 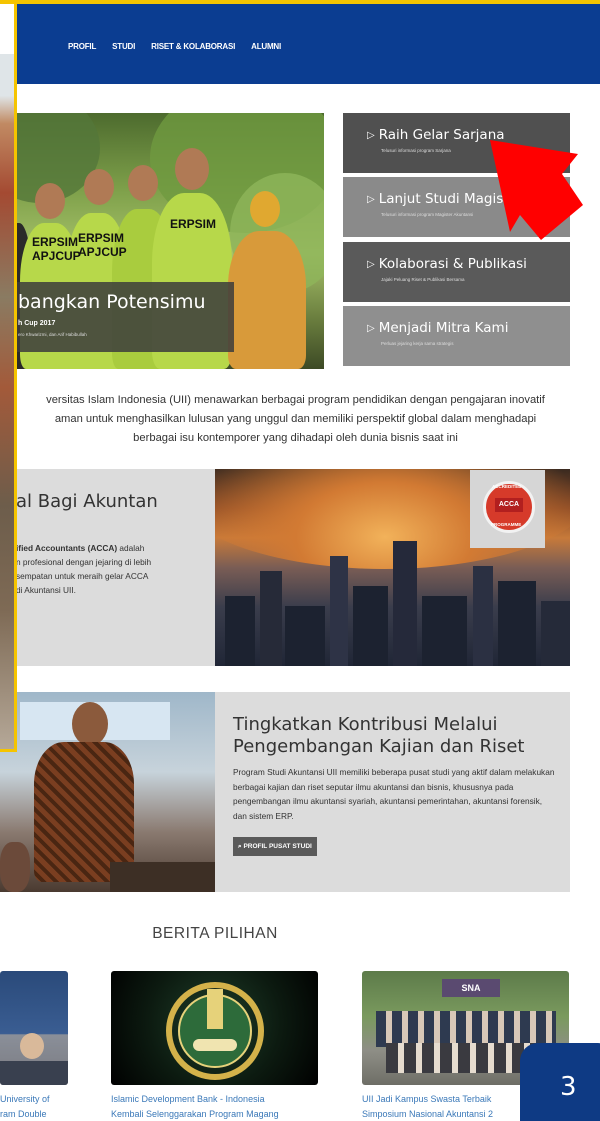 I want to click on menu-item-label: Lanjut Studi Magister, so click(x=445, y=199).